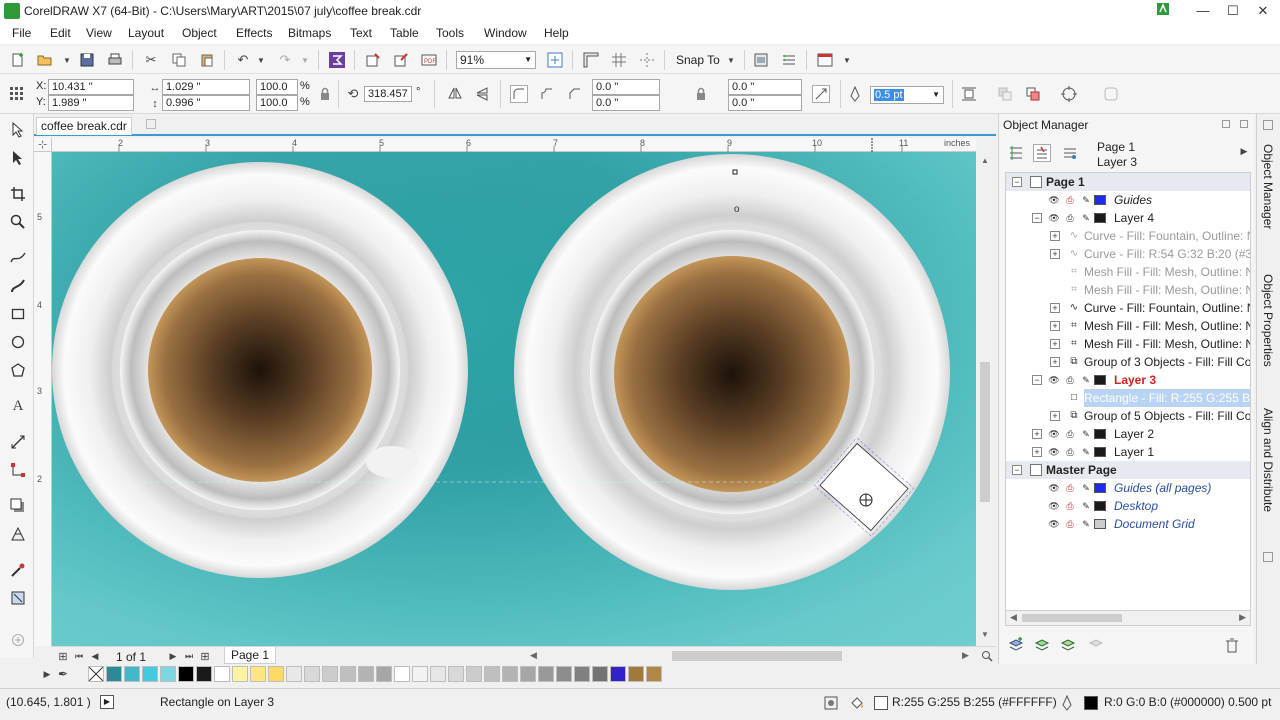 Image resolution: width=1280 pixels, height=720 pixels. What do you see at coordinates (18, 534) in the screenshot?
I see `transparency-tool-icon` at bounding box center [18, 534].